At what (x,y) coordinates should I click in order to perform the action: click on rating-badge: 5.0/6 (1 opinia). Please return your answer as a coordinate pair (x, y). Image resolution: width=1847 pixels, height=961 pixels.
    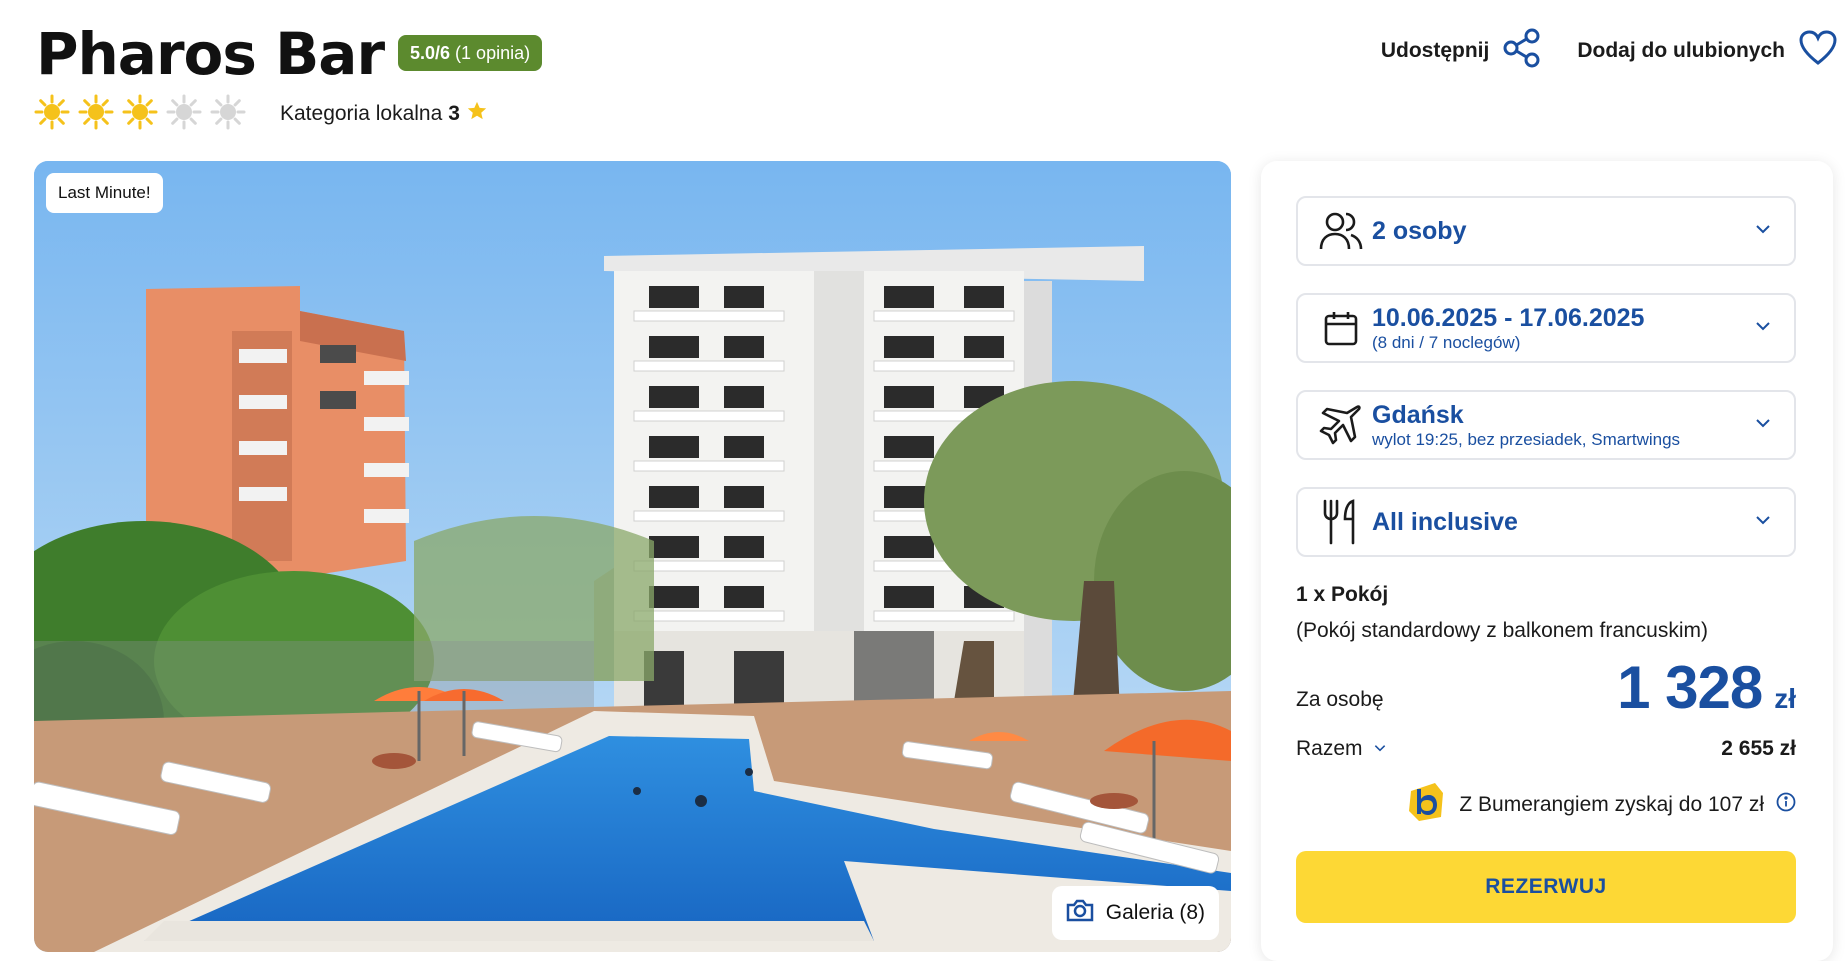
    Looking at the image, I should click on (470, 53).